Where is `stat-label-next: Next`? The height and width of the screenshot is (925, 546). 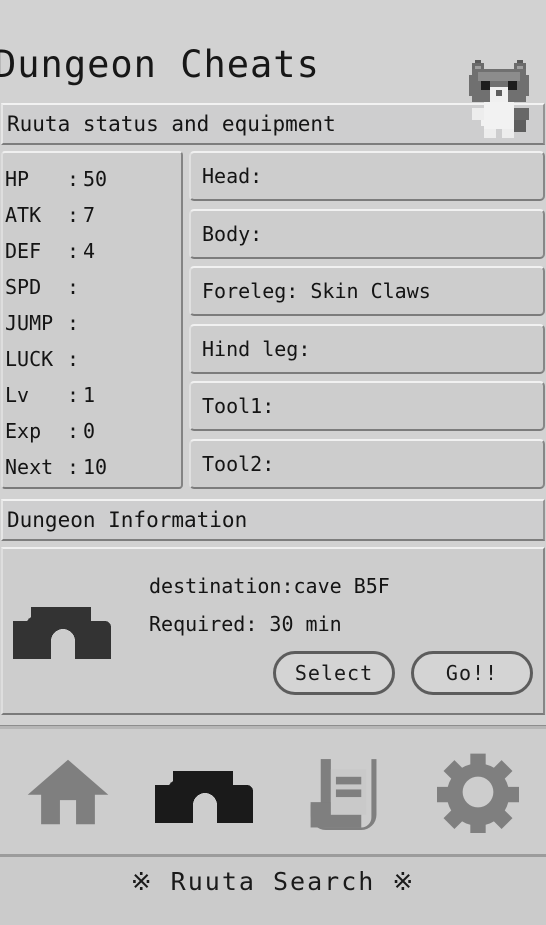
stat-label-next: Next is located at coordinates (29, 467).